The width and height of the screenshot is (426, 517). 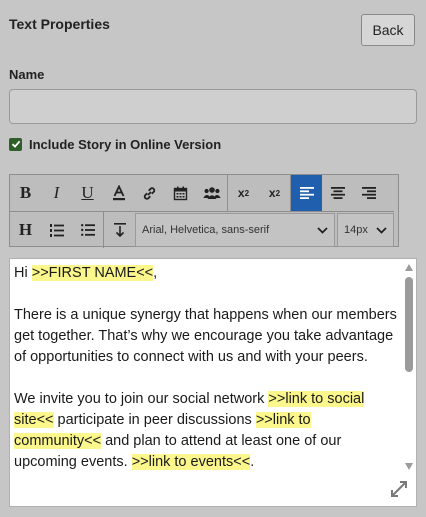 I want to click on calendar-icon, so click(x=180, y=193).